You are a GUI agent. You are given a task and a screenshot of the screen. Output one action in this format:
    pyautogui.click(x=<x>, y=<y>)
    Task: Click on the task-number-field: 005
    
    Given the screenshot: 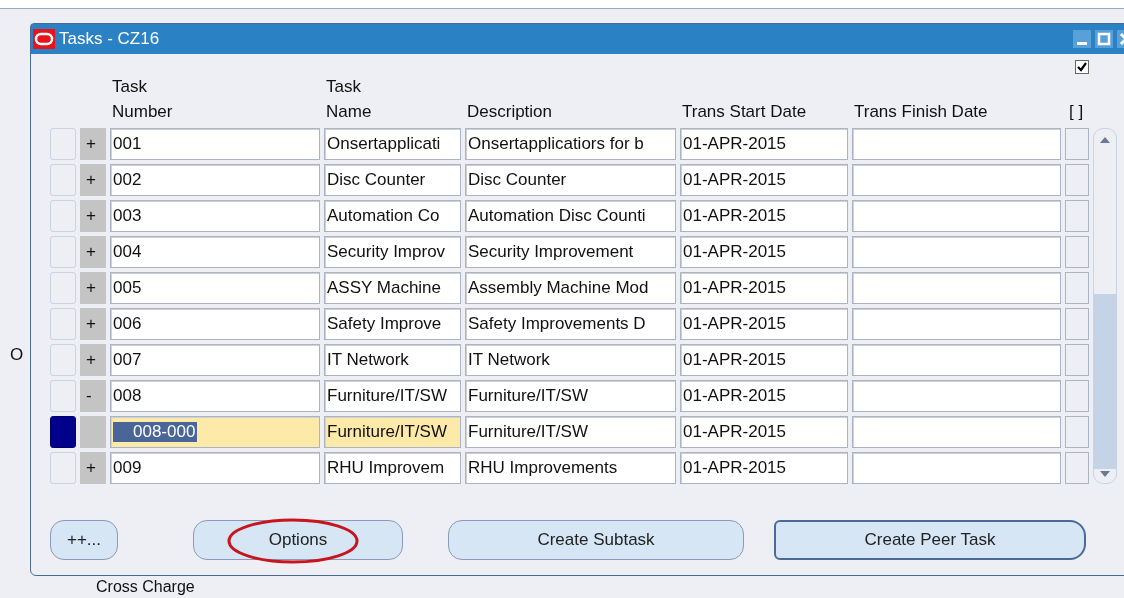 What is the action you would take?
    pyautogui.click(x=215, y=288)
    